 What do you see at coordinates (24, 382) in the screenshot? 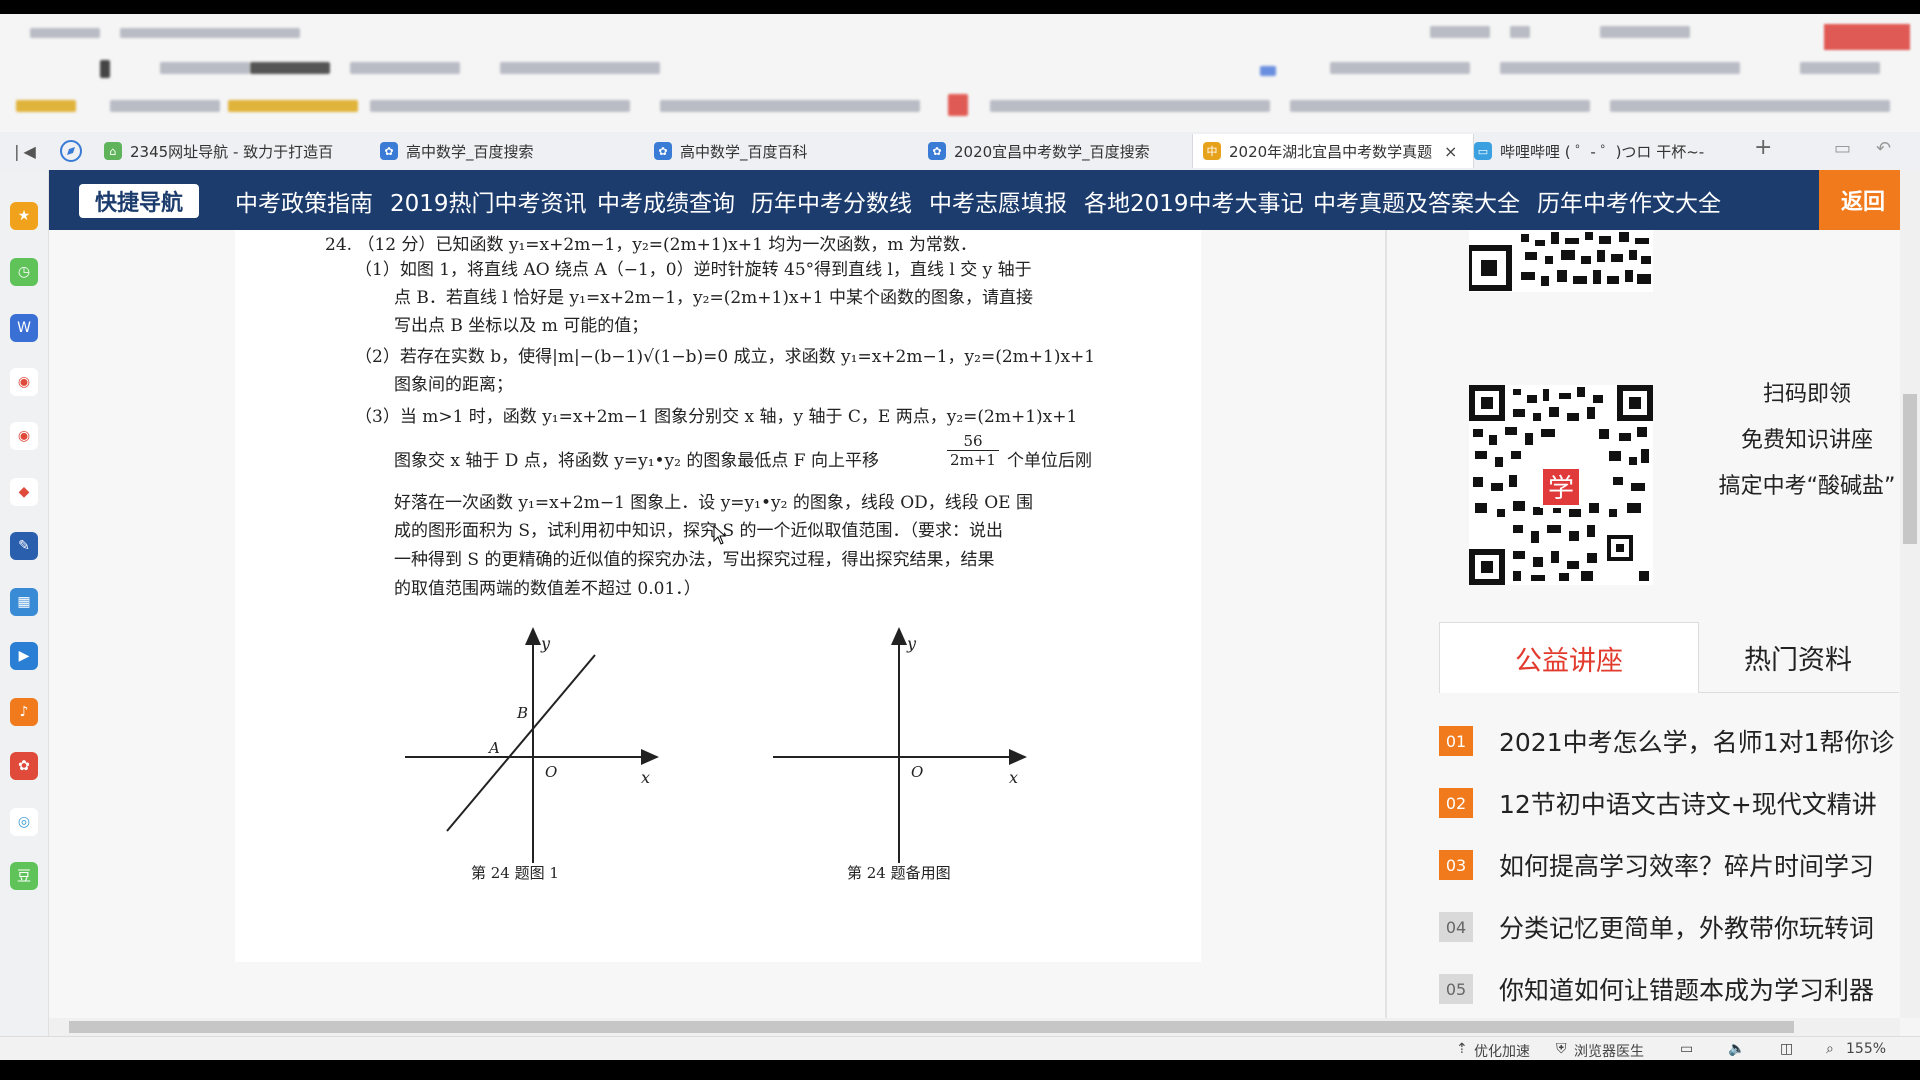
I see `weibo-icon: ◉` at bounding box center [24, 382].